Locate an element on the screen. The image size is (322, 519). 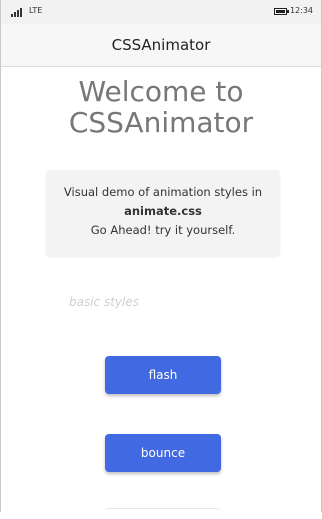
info-line-3: Go Ahead! try it yourself. is located at coordinates (163, 230).